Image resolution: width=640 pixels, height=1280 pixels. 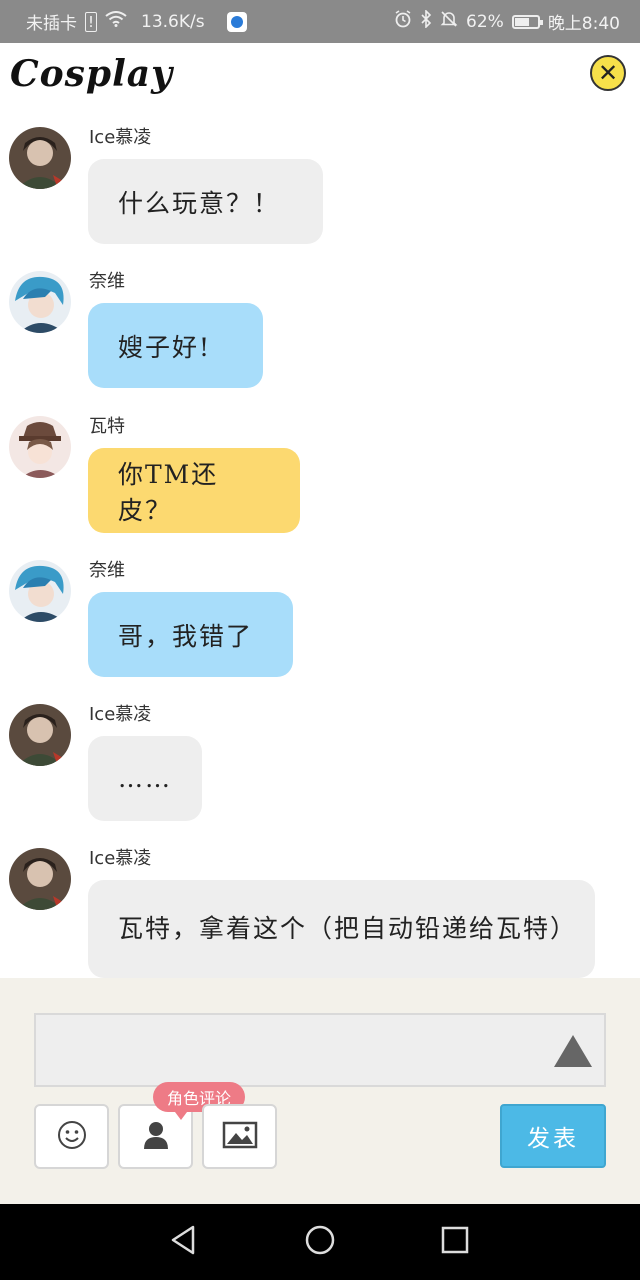 I want to click on image-icon, so click(x=240, y=1137).